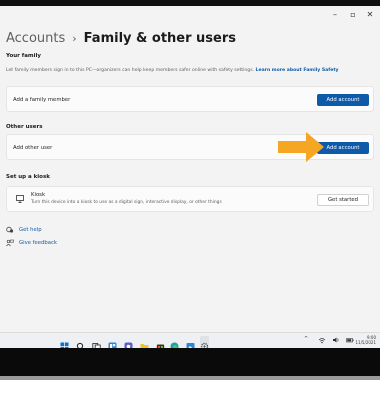  Describe the element at coordinates (20, 199) in the screenshot. I see `kiosk-icon` at that location.